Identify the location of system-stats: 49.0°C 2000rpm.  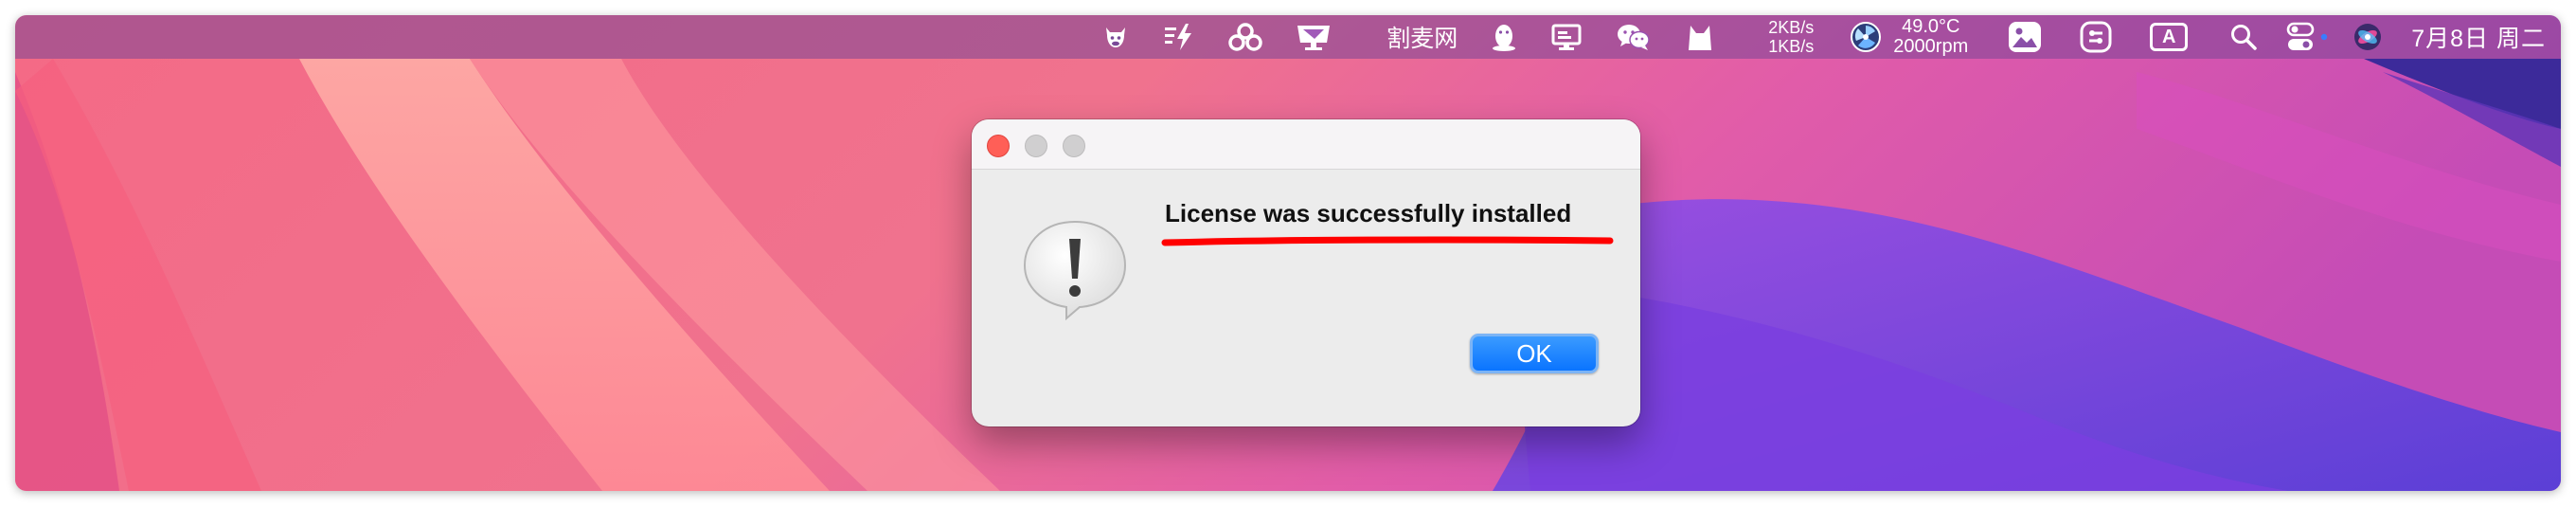
(1930, 37).